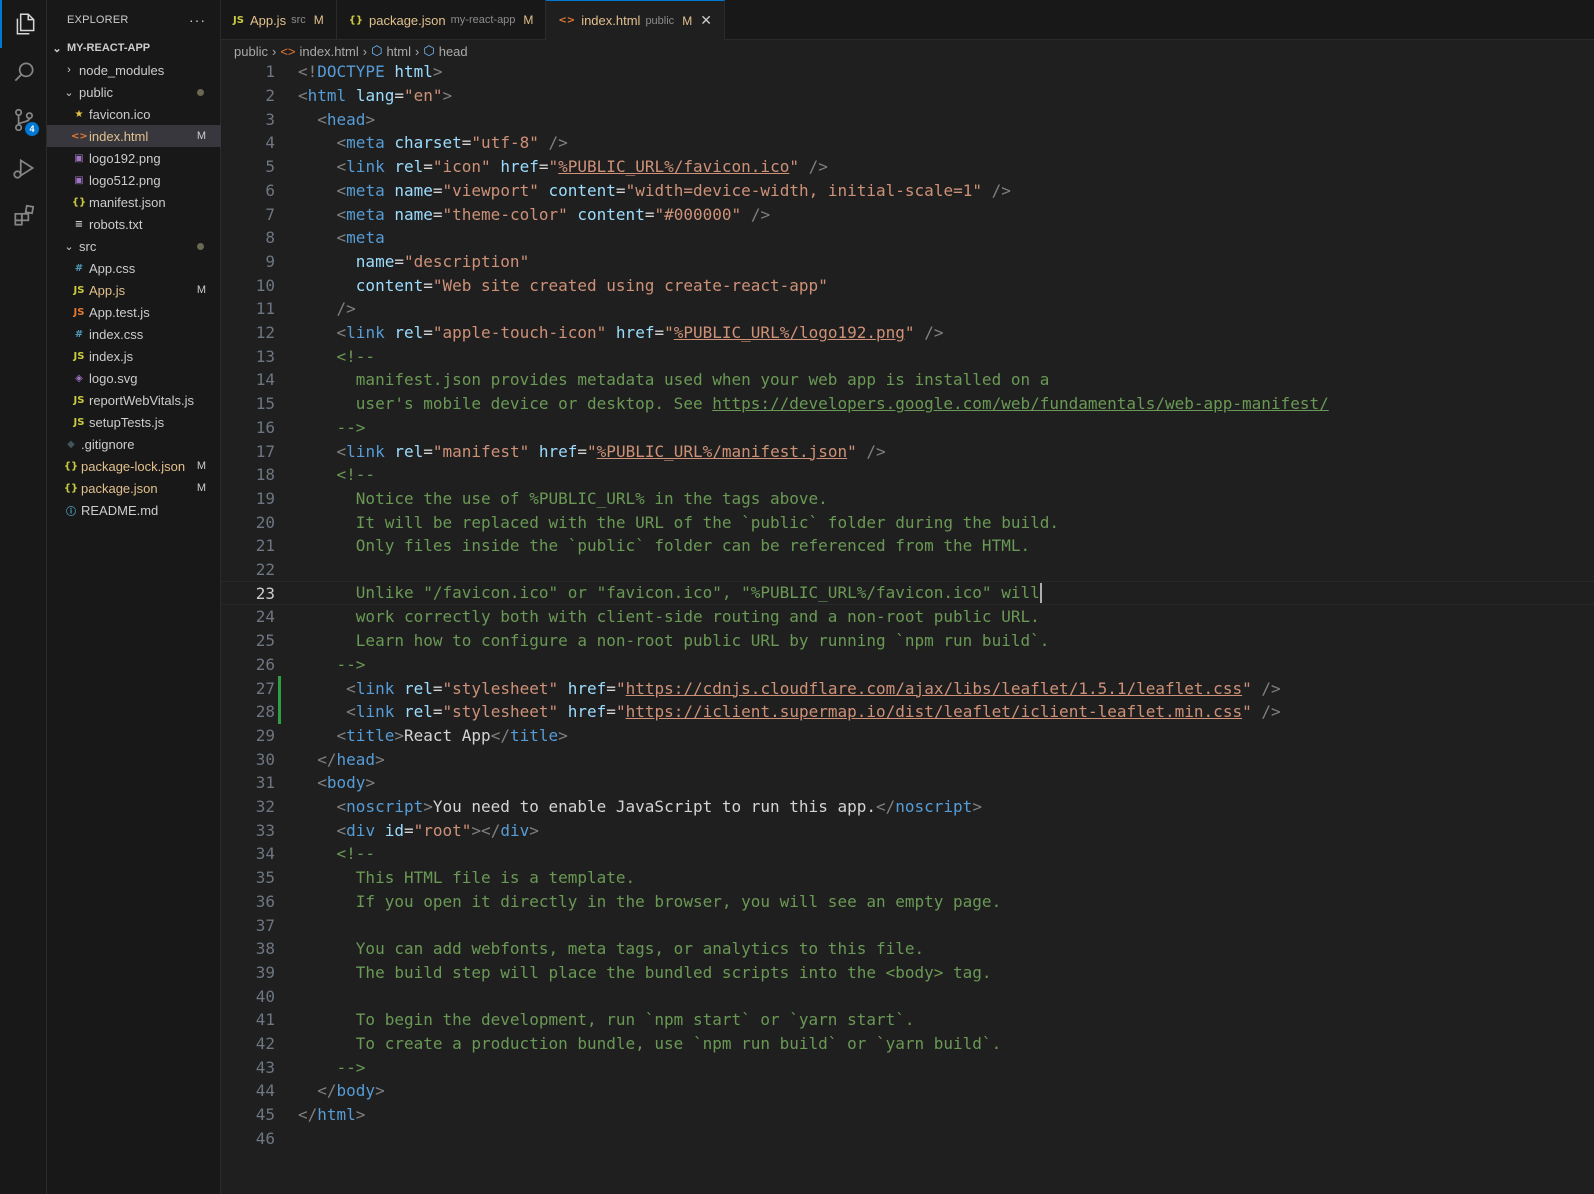 The image size is (1594, 1194). I want to click on code-token: title, so click(370, 735).